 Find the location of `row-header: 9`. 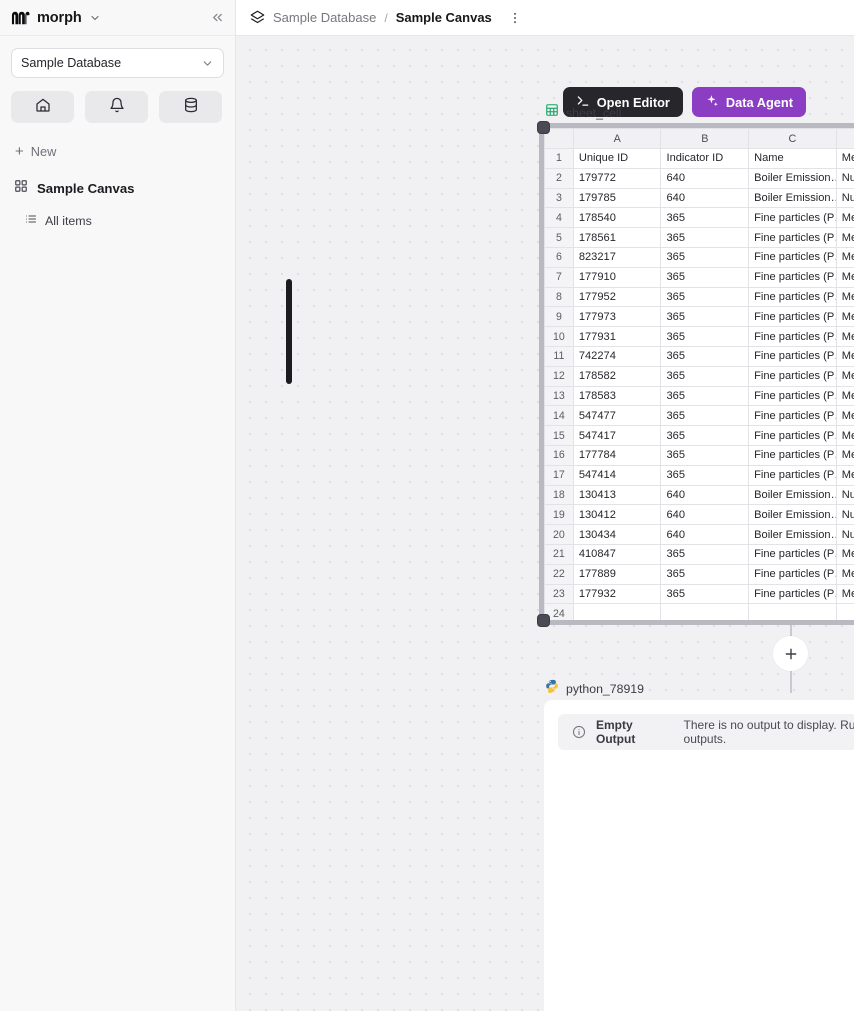

row-header: 9 is located at coordinates (559, 317).